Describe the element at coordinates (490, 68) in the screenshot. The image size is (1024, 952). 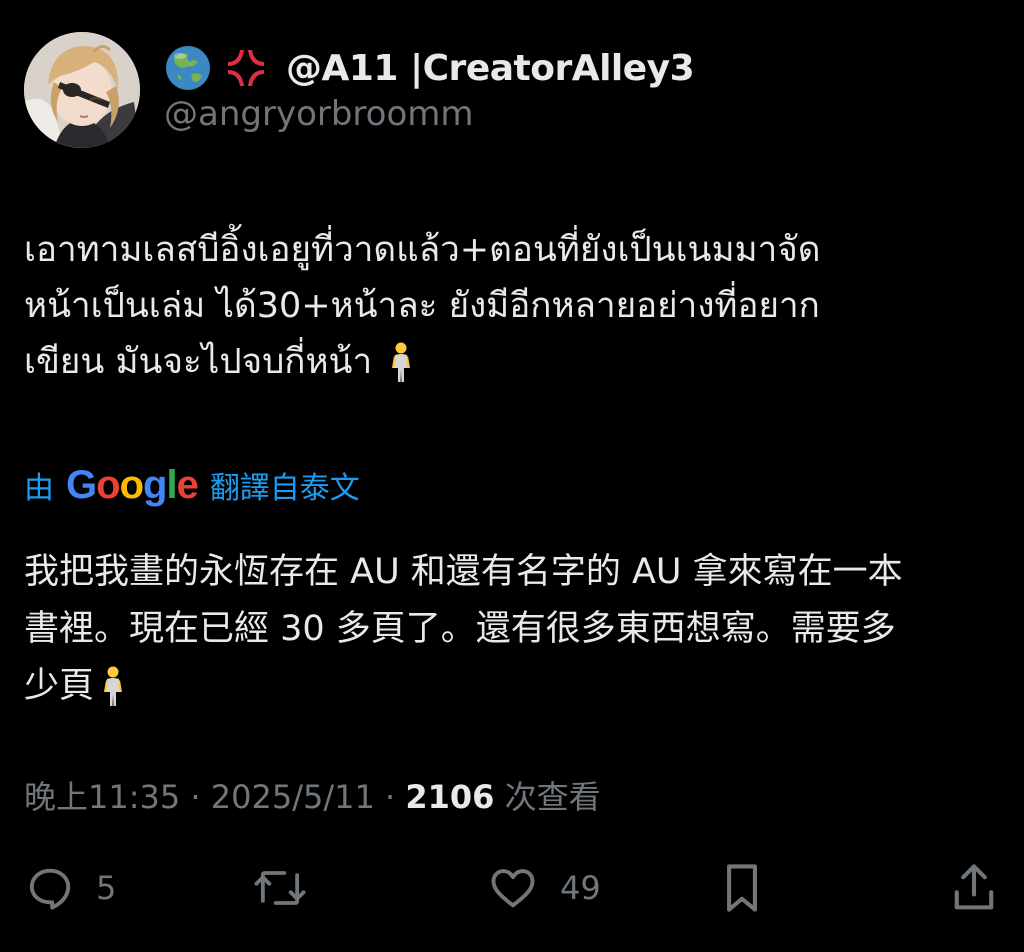
I see `display-name: @A11 |CreatorAlley3` at that location.